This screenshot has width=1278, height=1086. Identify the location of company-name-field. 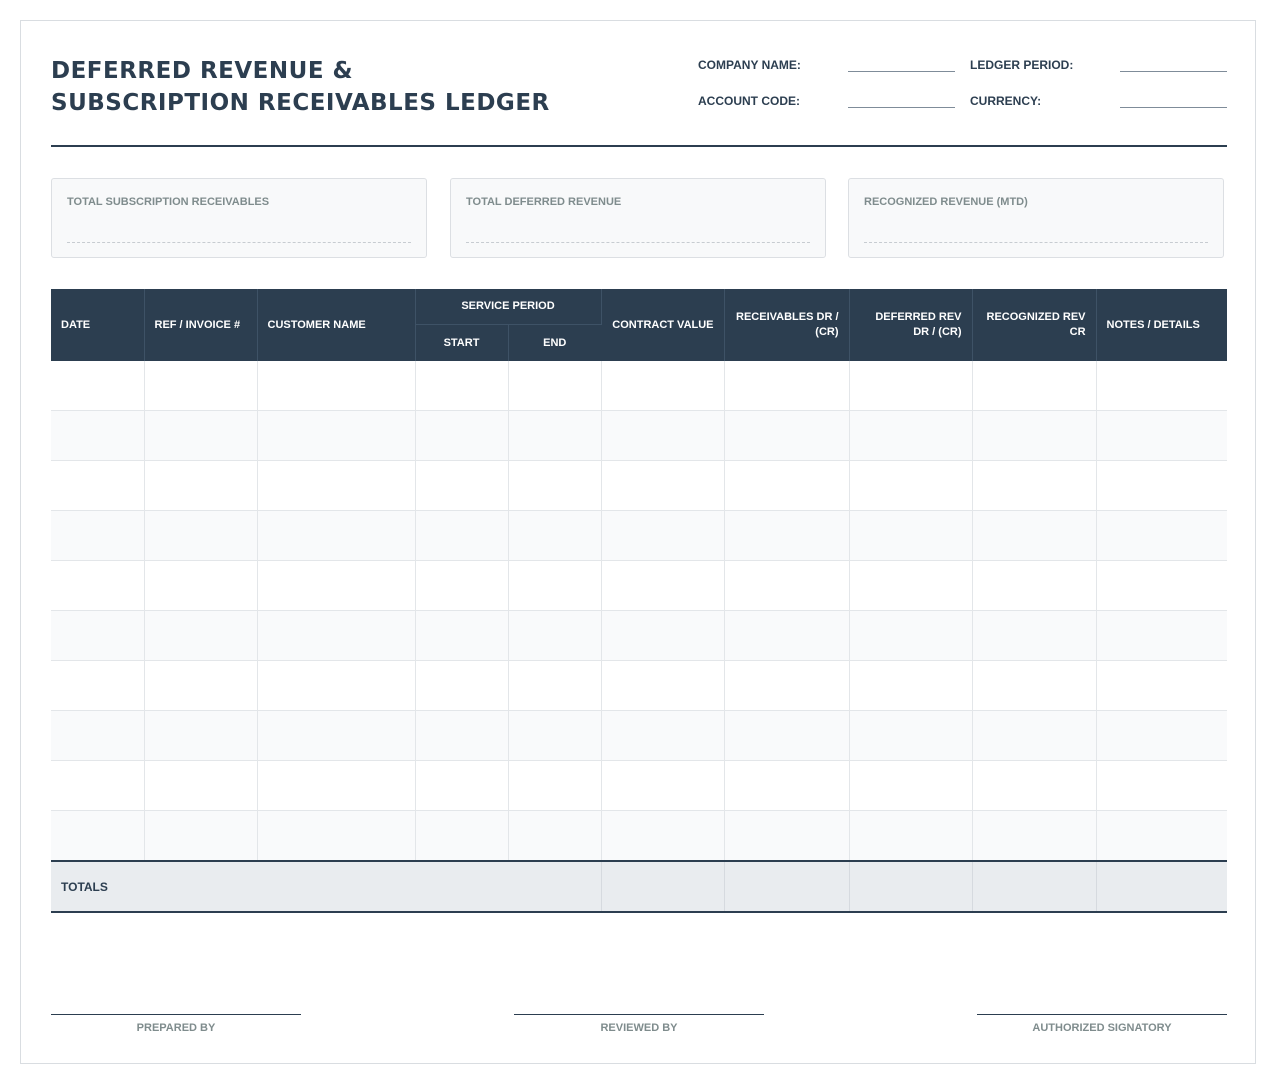
(901, 71).